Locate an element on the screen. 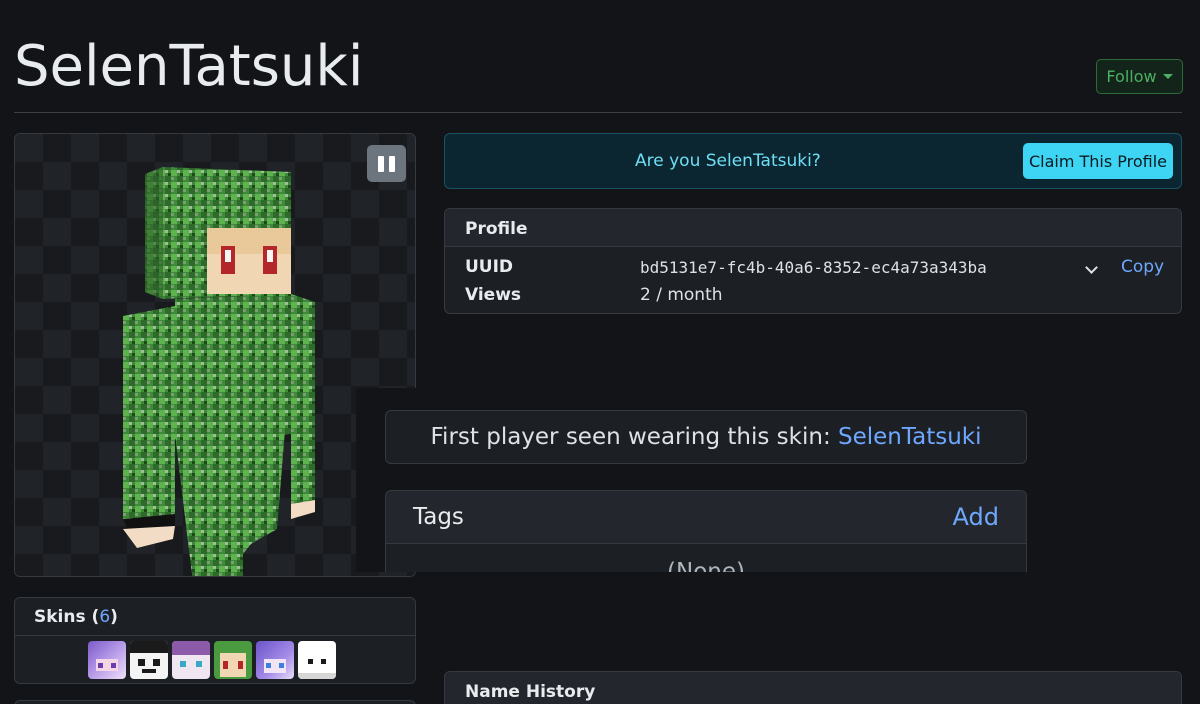 This screenshot has width=1200, height=704. name-history-header: Name History is located at coordinates (813, 688).